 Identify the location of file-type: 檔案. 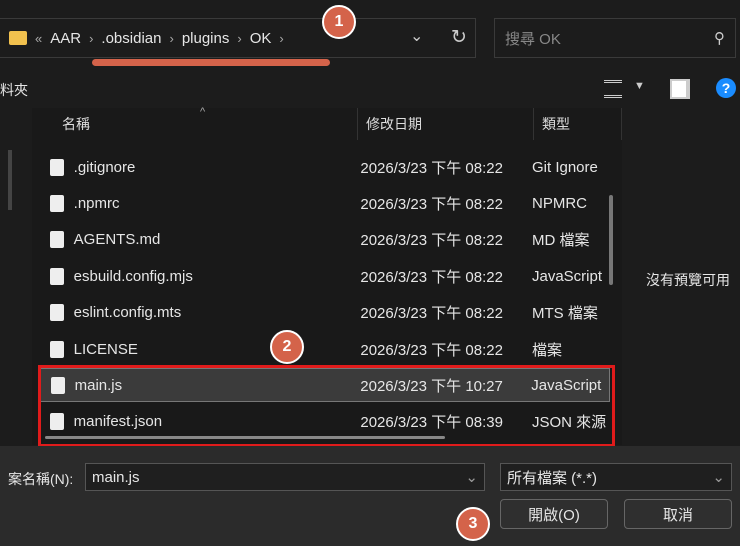
(546, 350).